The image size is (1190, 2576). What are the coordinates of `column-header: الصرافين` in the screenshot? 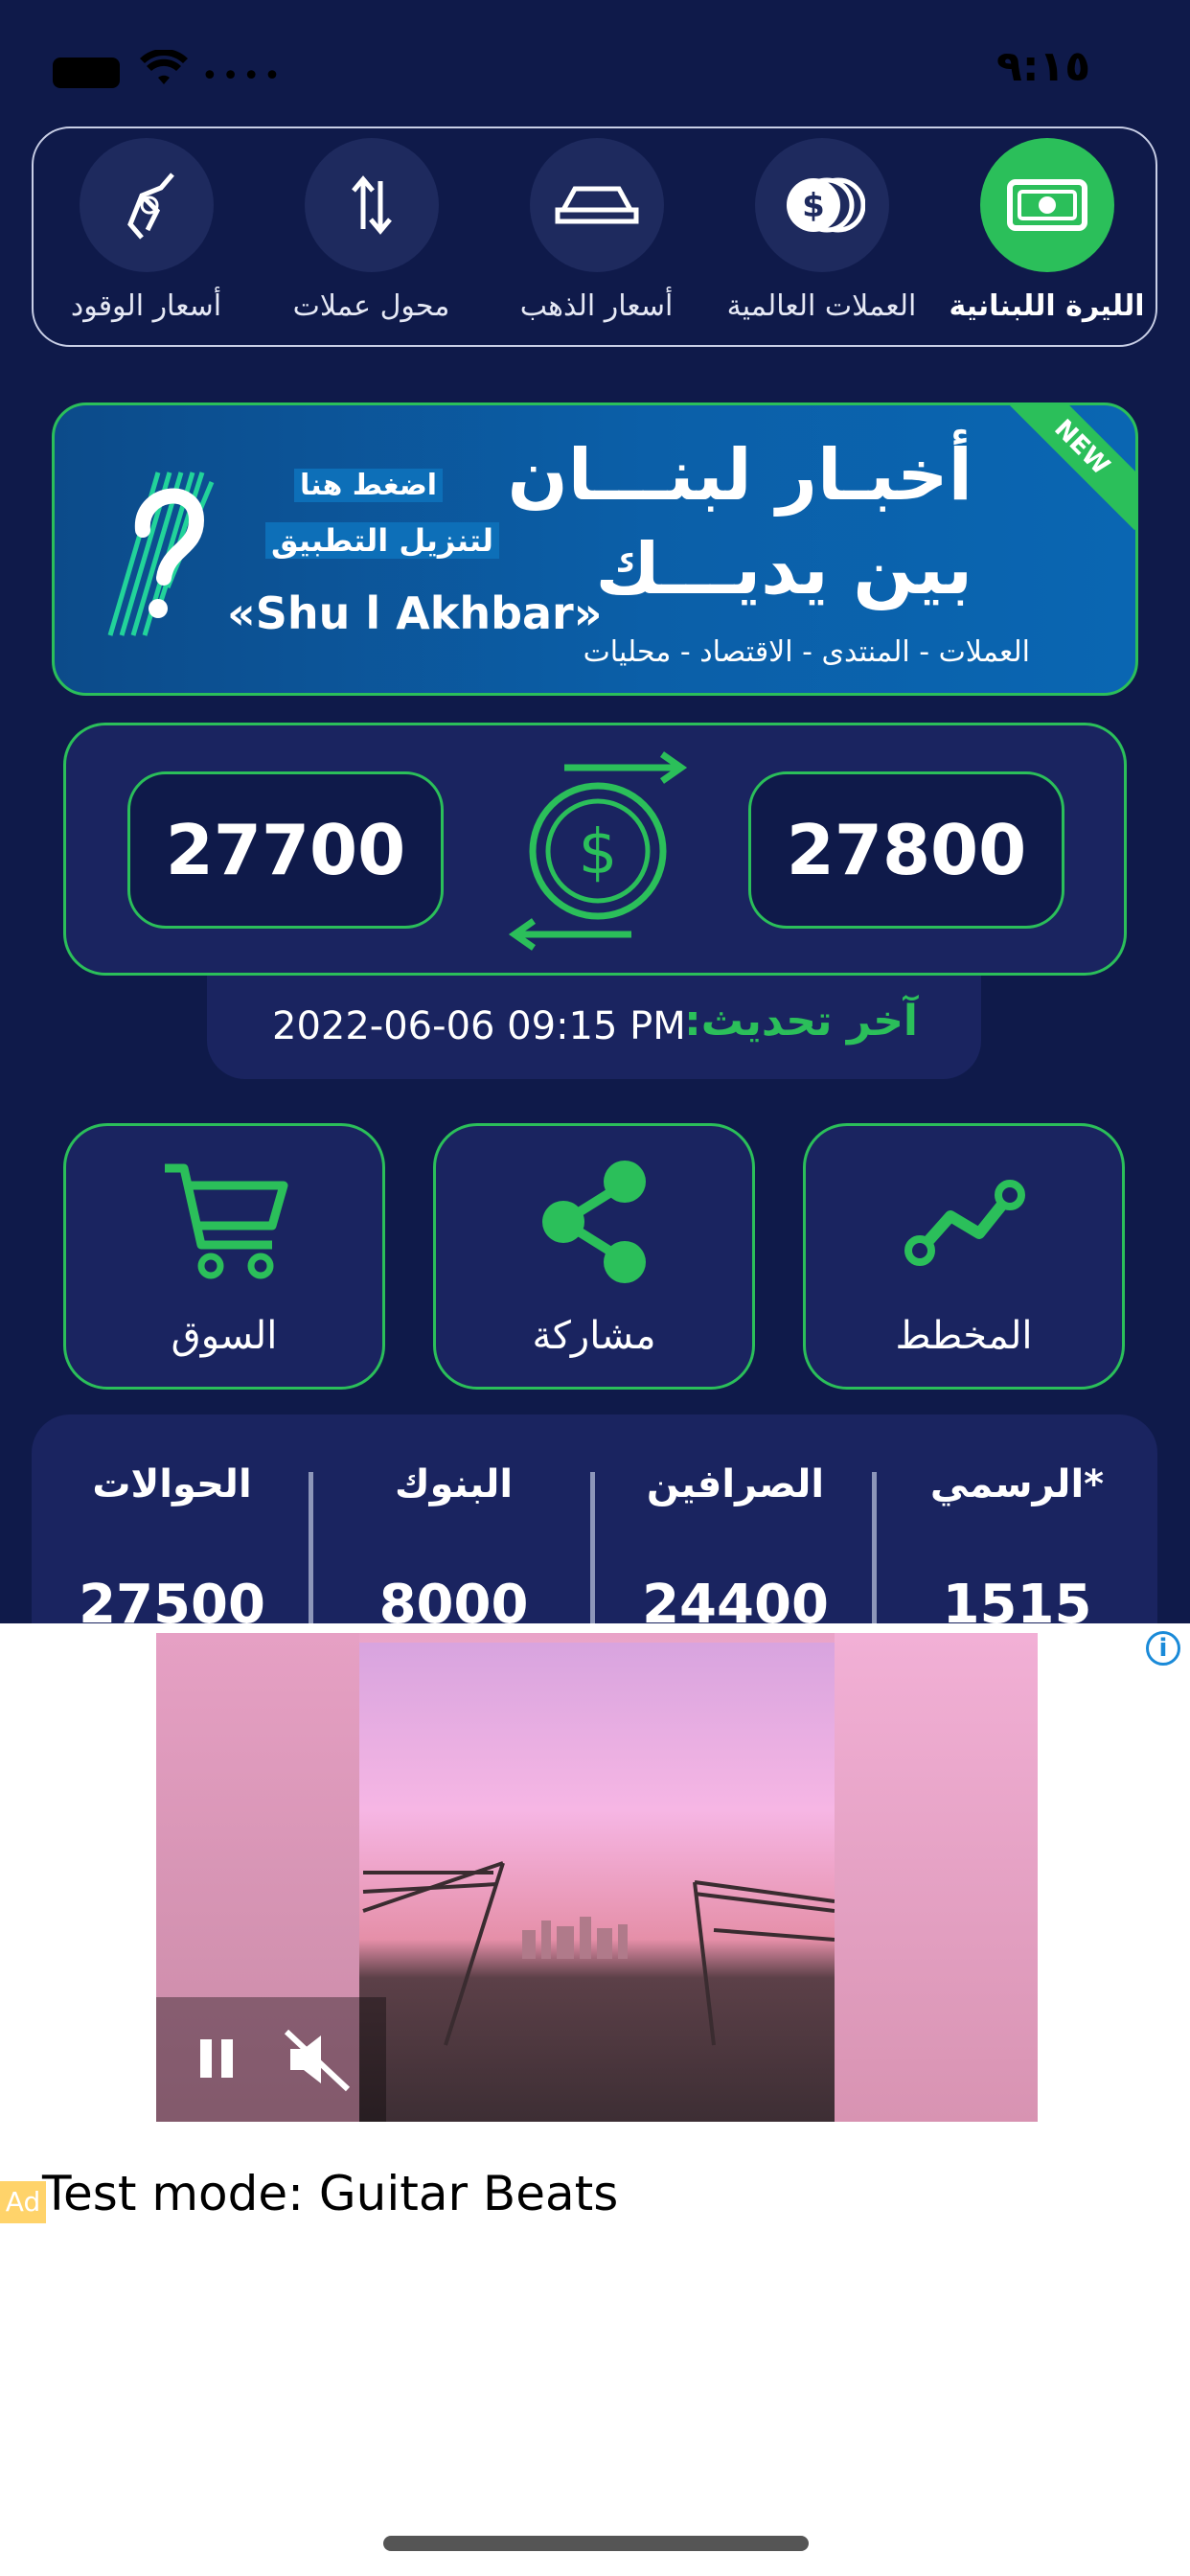 It's located at (735, 1484).